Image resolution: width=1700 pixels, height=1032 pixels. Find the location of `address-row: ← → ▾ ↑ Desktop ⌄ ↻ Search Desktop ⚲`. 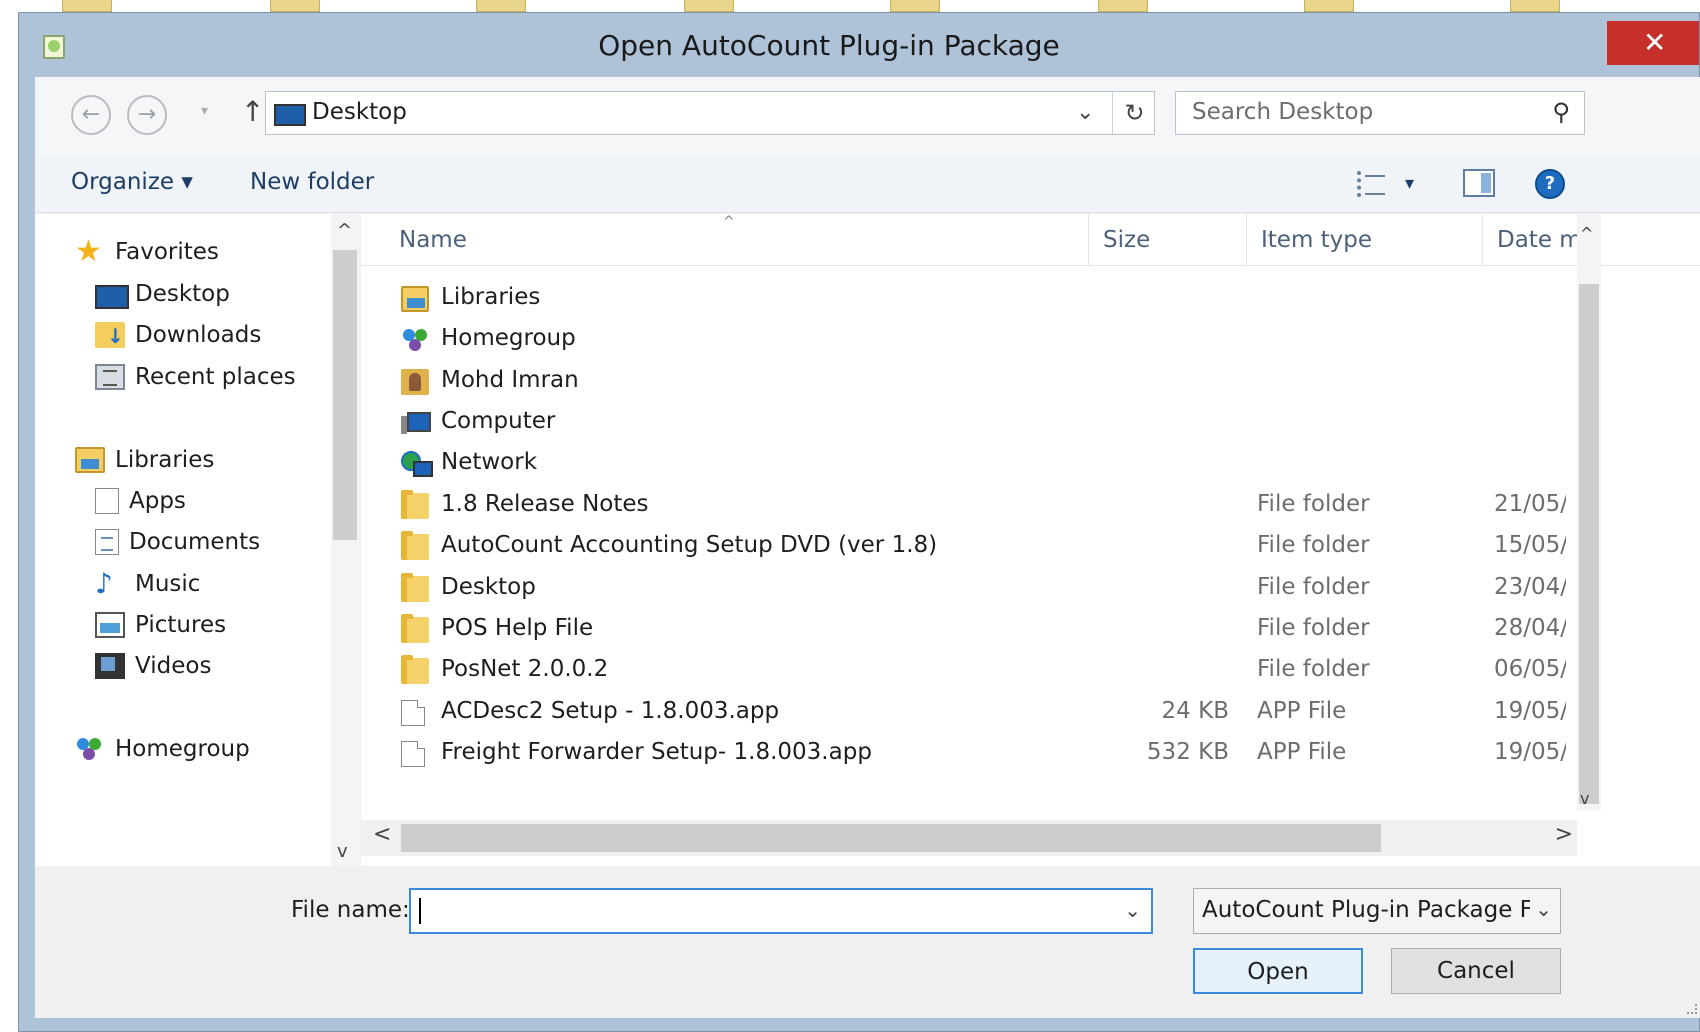

address-row: ← → ▾ ↑ Desktop ⌄ ↻ Search Desktop ⚲ is located at coordinates (867, 116).